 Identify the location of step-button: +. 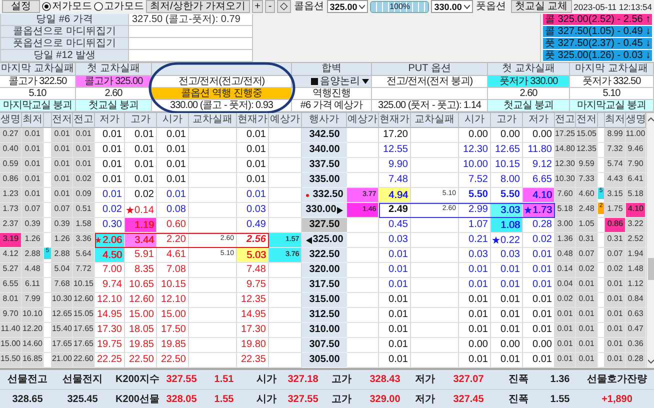
(258, 6).